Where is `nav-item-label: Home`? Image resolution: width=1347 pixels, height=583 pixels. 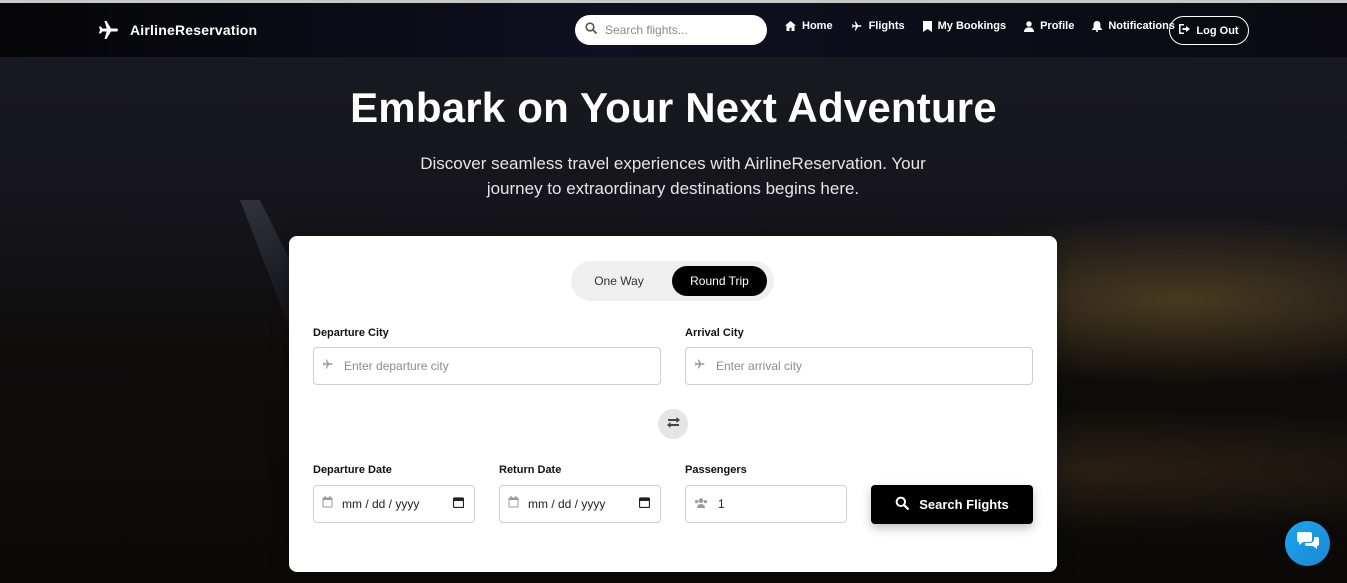
nav-item-label: Home is located at coordinates (817, 26).